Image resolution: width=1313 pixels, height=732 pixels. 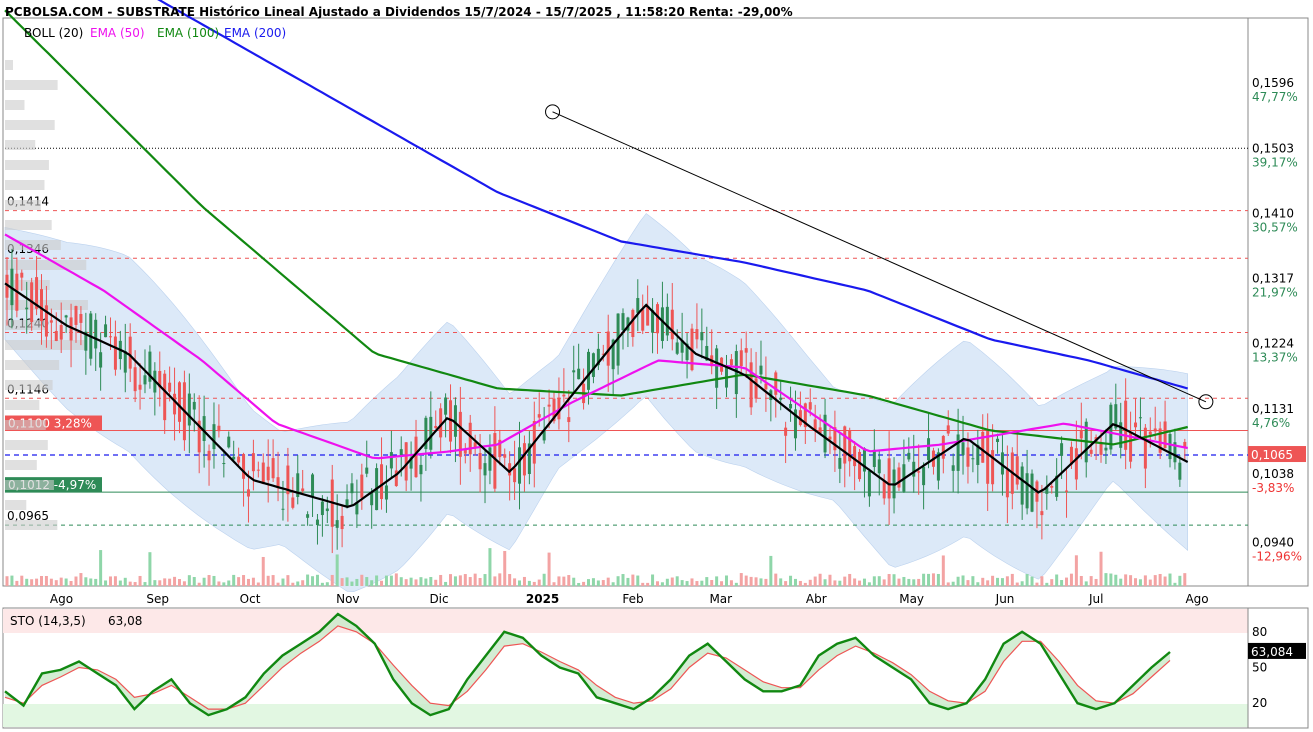 What do you see at coordinates (1273, 409) in the screenshot?
I see `price-tick: 0,1131` at bounding box center [1273, 409].